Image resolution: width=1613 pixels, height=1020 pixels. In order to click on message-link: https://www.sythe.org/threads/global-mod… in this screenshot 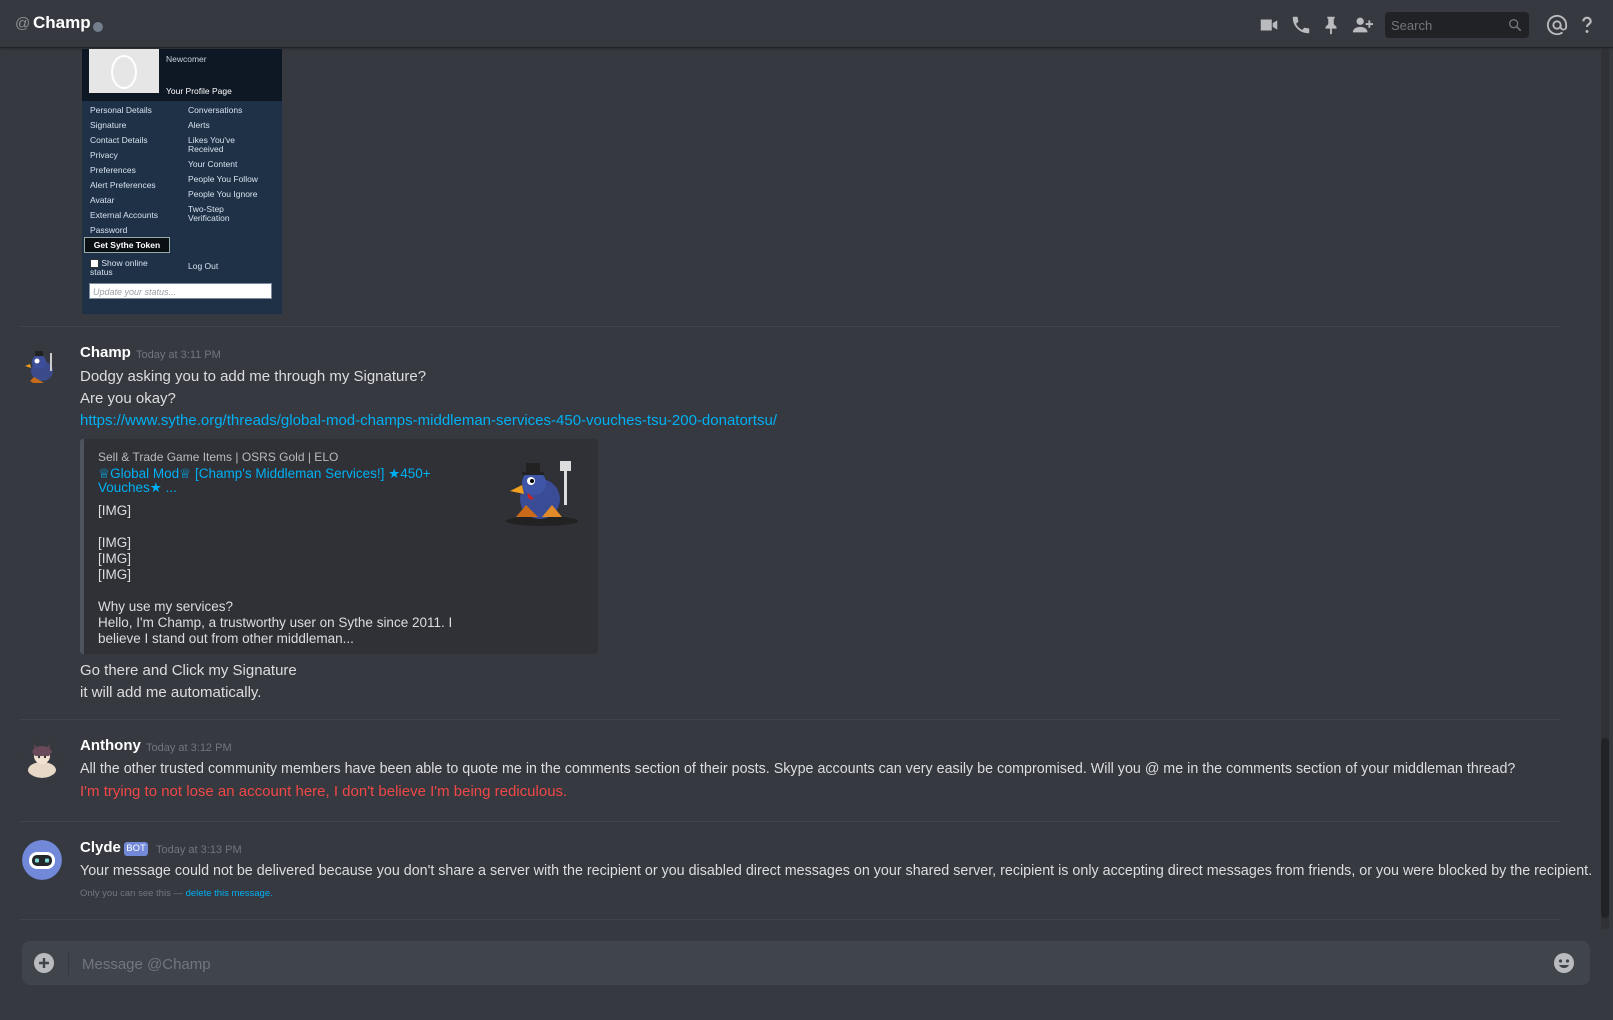, I will do `click(428, 420)`.